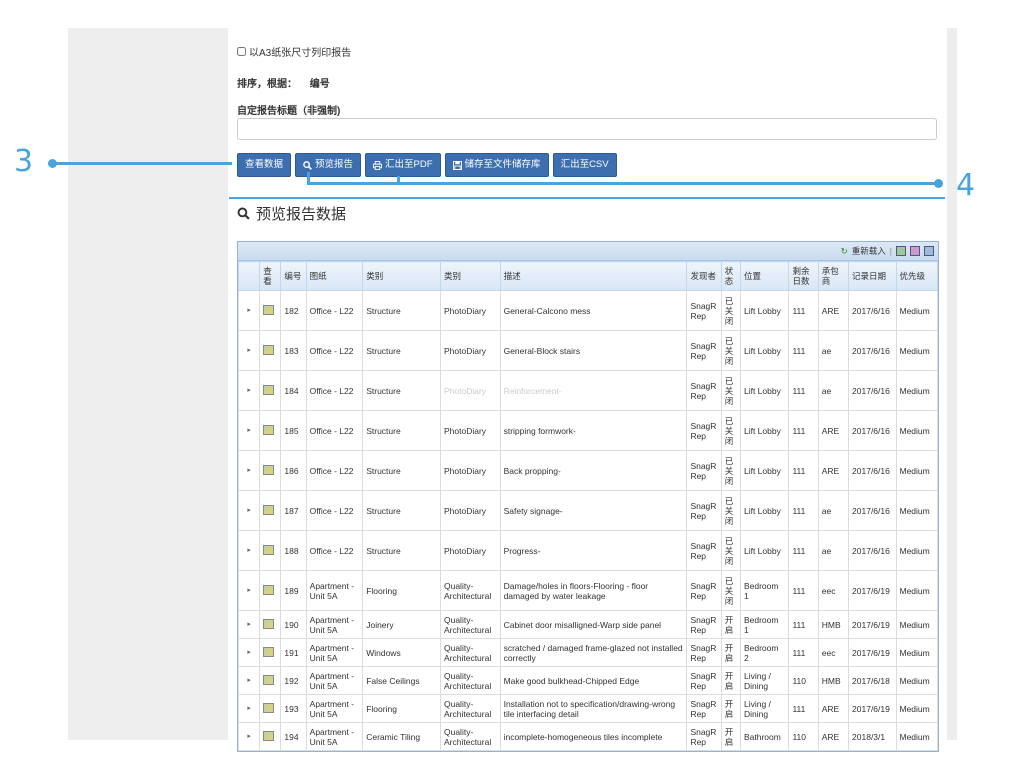  Describe the element at coordinates (593, 736) in the screenshot. I see `cell-desc: incomplete-homogeneous tiles incomplete` at that location.